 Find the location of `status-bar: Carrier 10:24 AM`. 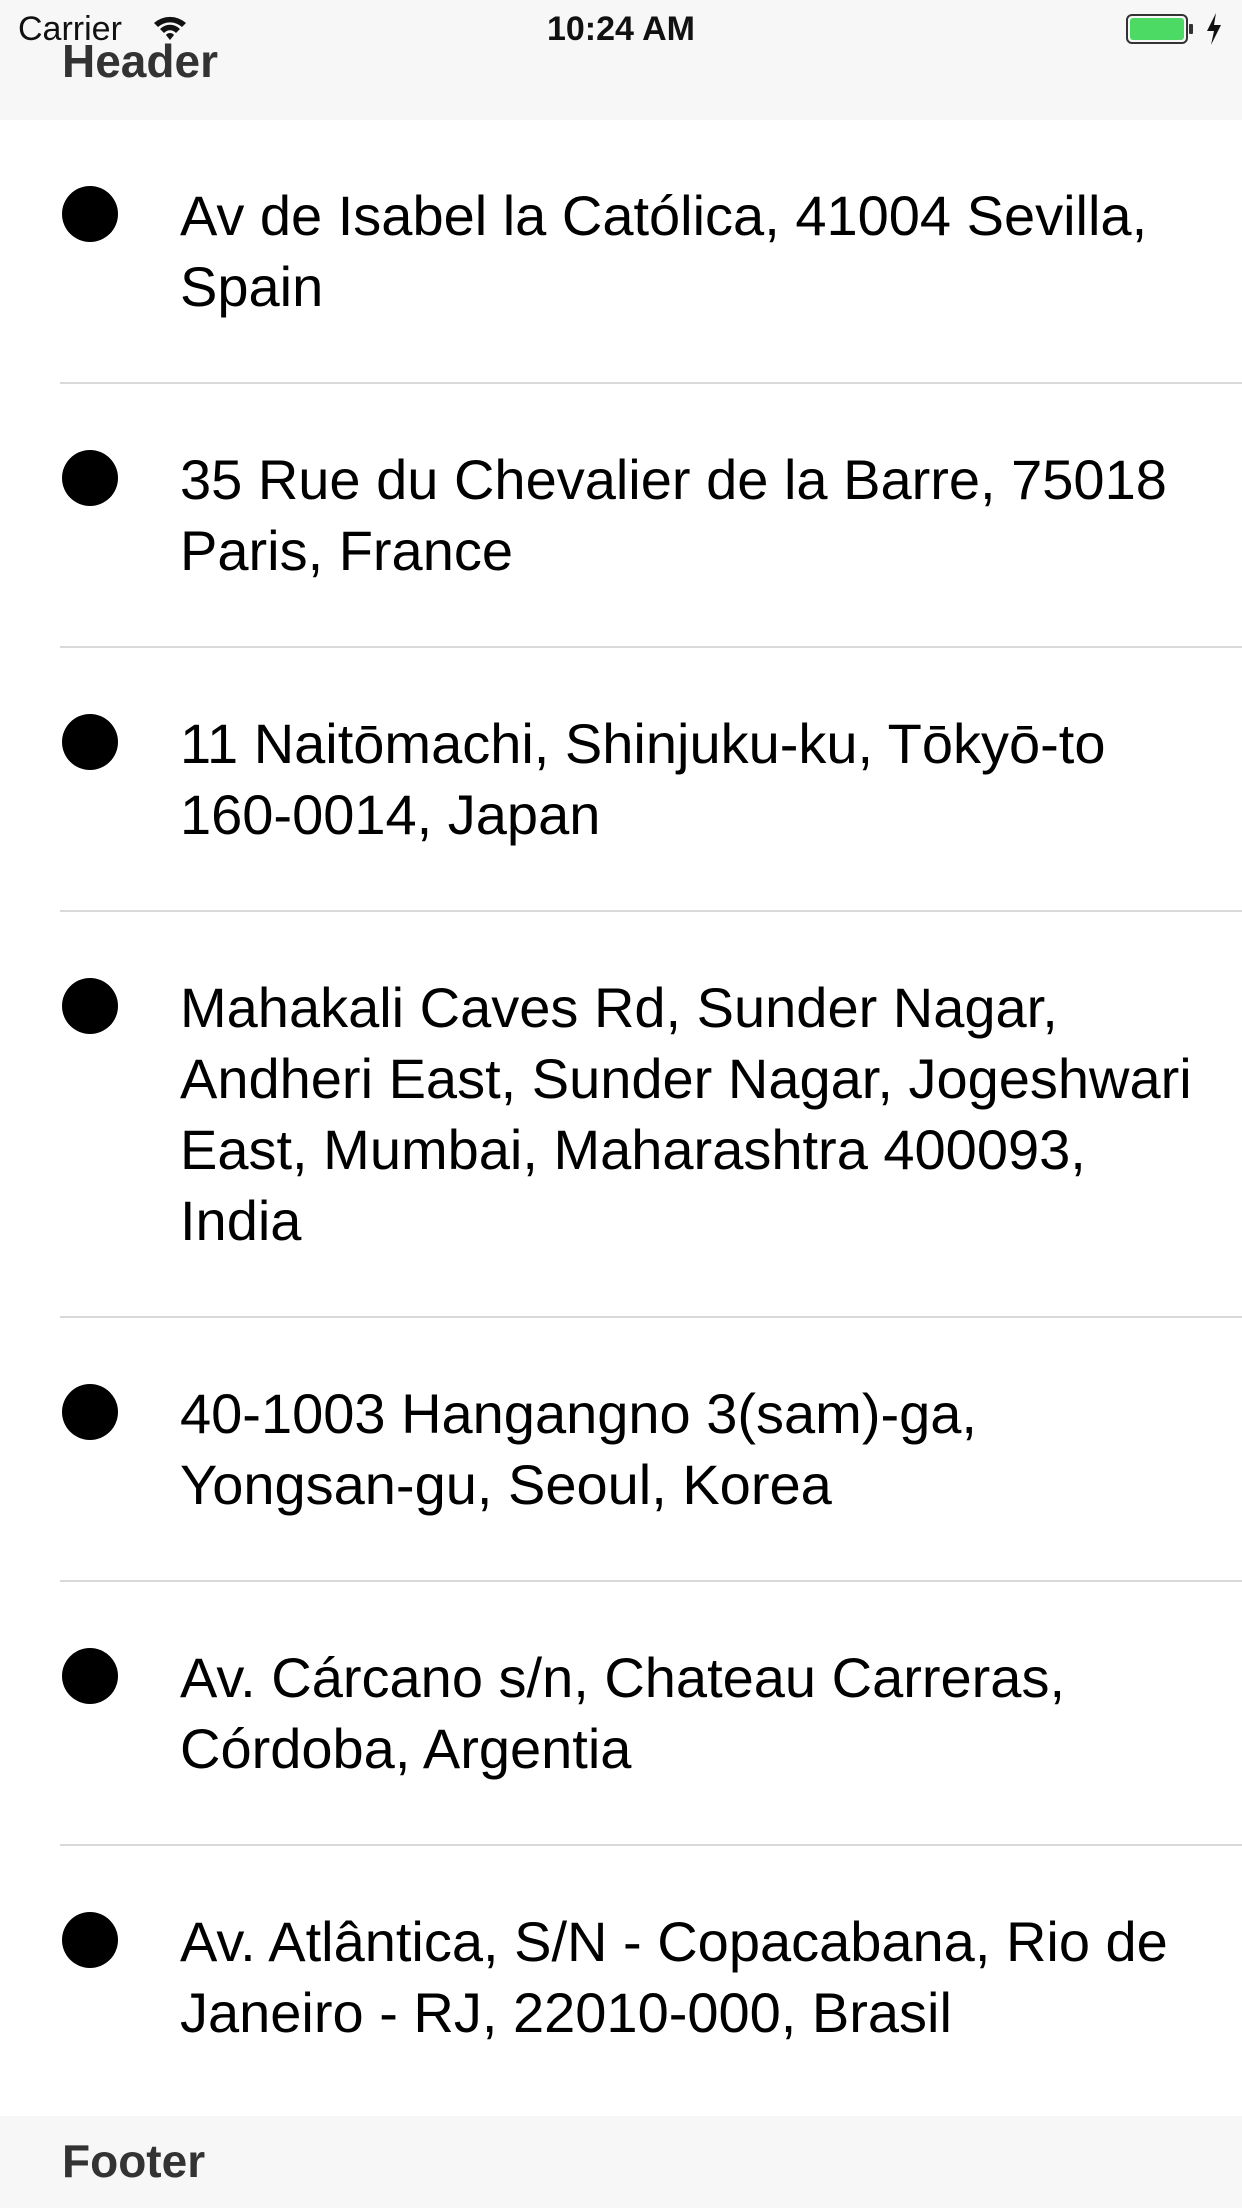

status-bar: Carrier 10:24 AM is located at coordinates (621, 30).